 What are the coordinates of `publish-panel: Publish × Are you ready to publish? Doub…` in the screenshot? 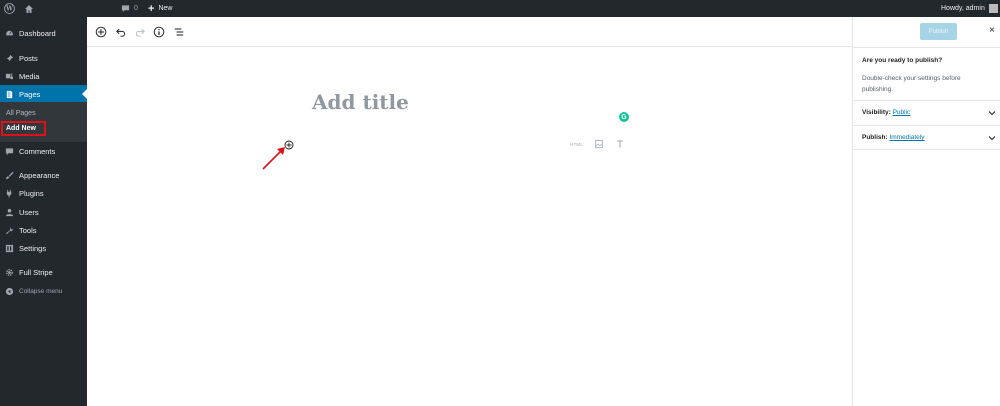 It's located at (926, 211).